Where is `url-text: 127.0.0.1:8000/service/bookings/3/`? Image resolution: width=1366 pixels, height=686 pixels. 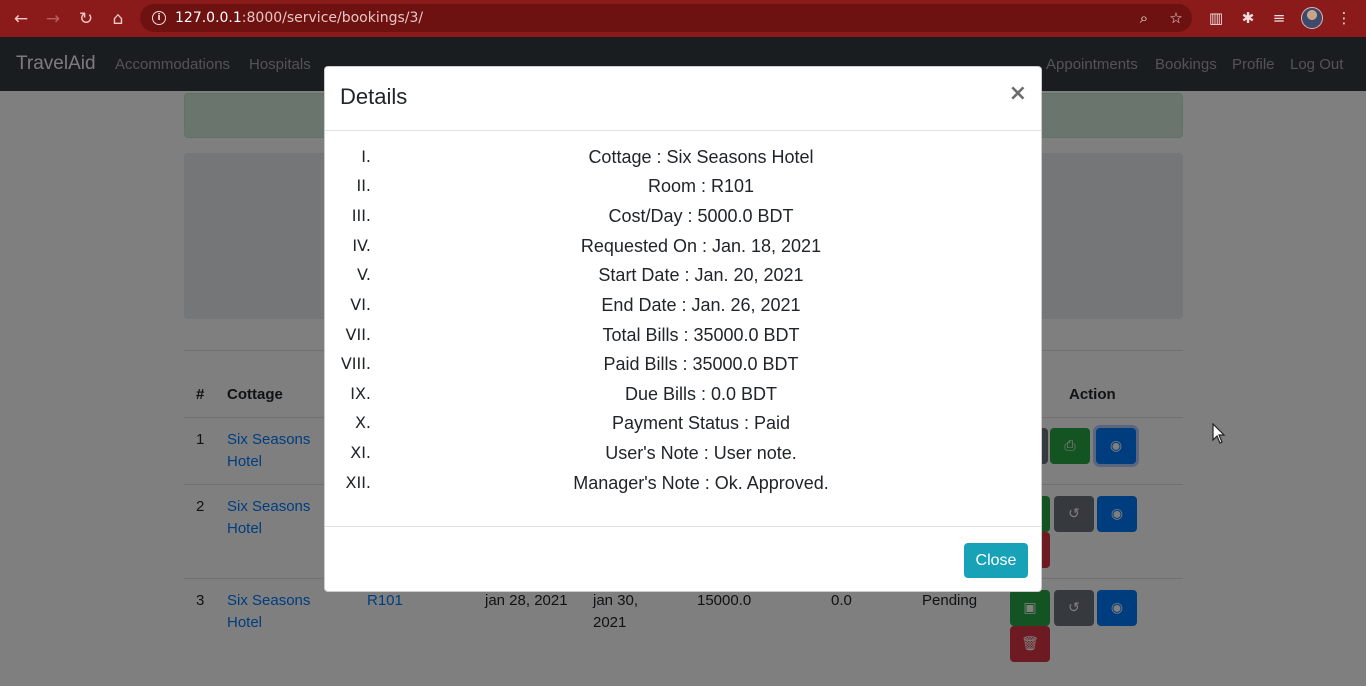 url-text: 127.0.0.1:8000/service/bookings/3/ is located at coordinates (299, 18).